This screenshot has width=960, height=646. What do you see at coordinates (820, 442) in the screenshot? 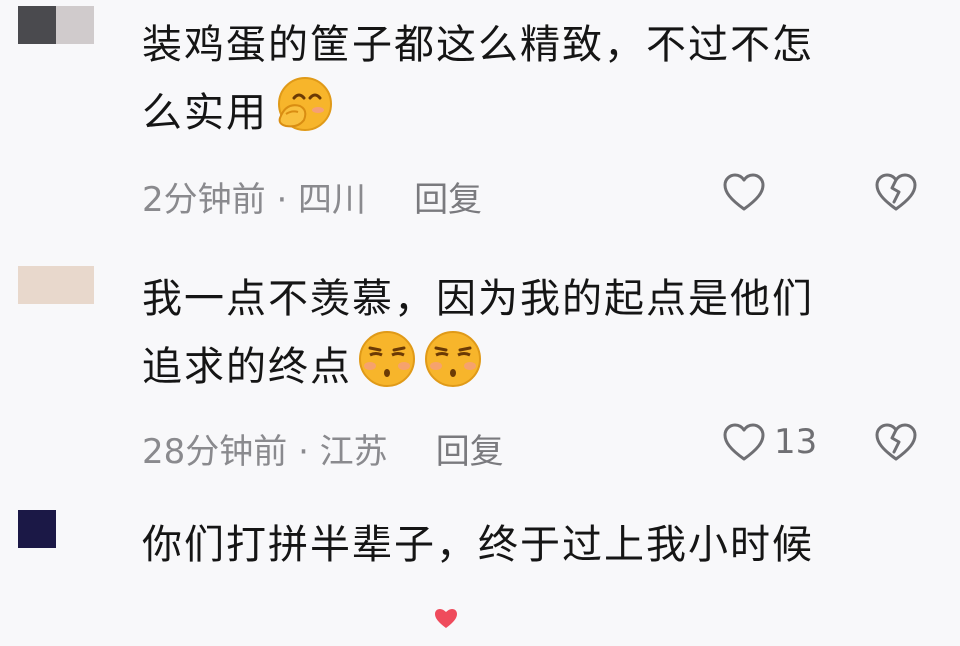
I see `comment-actions: 13` at bounding box center [820, 442].